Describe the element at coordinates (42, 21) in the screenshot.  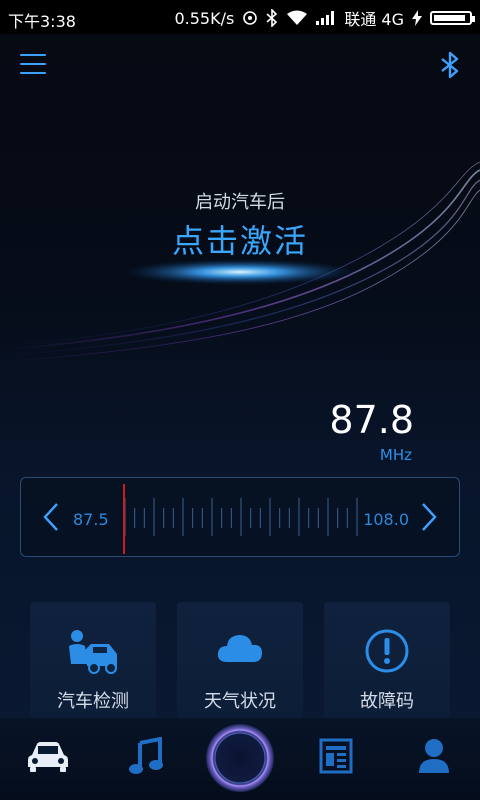
I see `status-time: 下午3:38` at that location.